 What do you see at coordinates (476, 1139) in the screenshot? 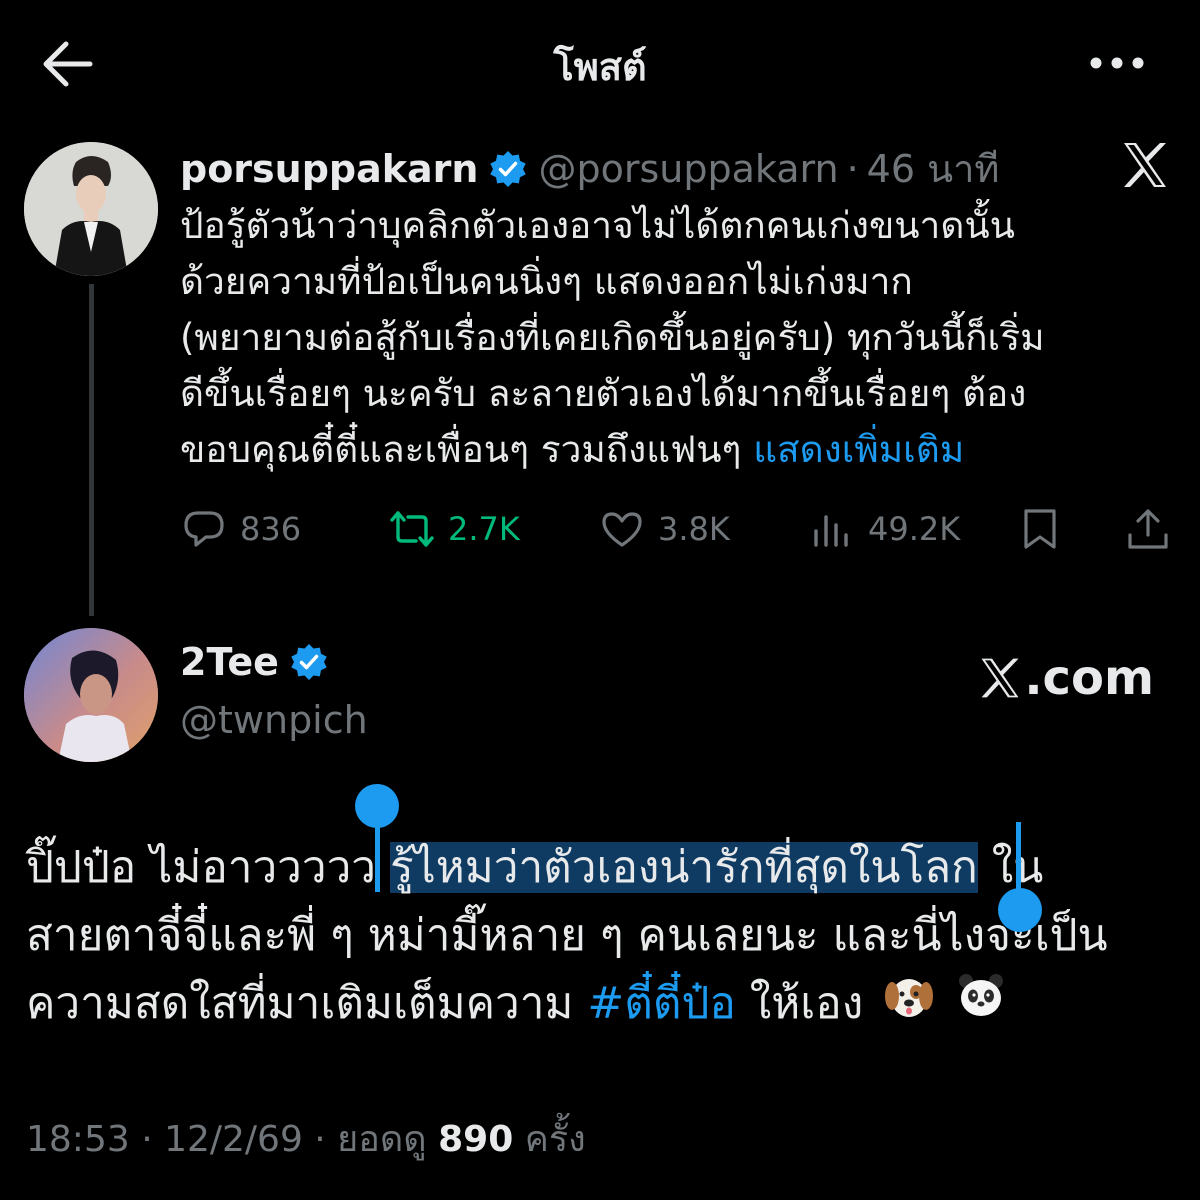
I see `view-count: 890` at bounding box center [476, 1139].